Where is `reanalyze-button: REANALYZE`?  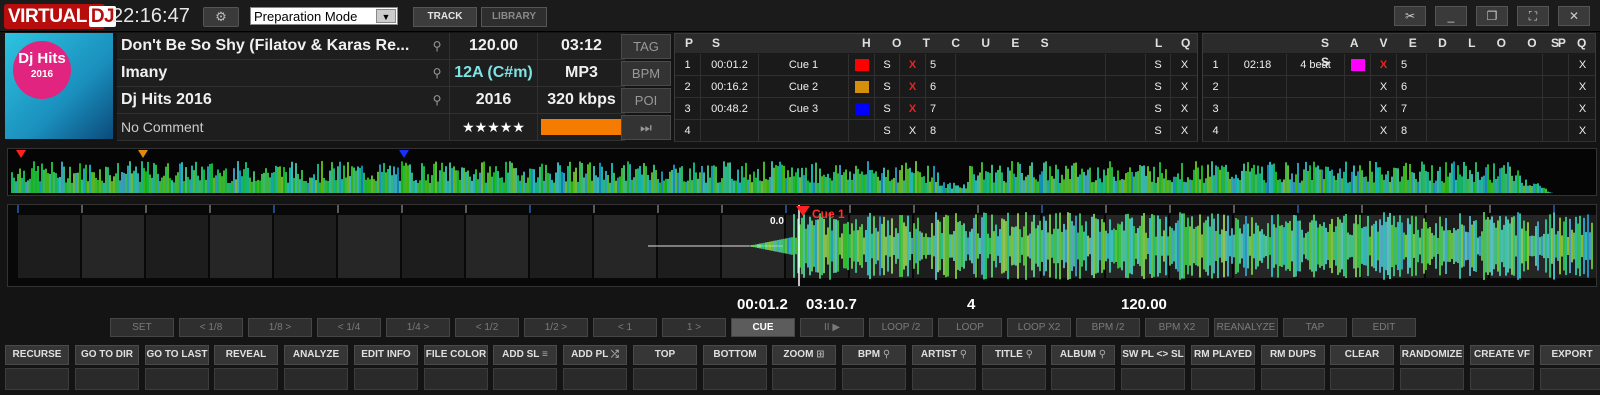 reanalyze-button: REANALYZE is located at coordinates (1246, 327).